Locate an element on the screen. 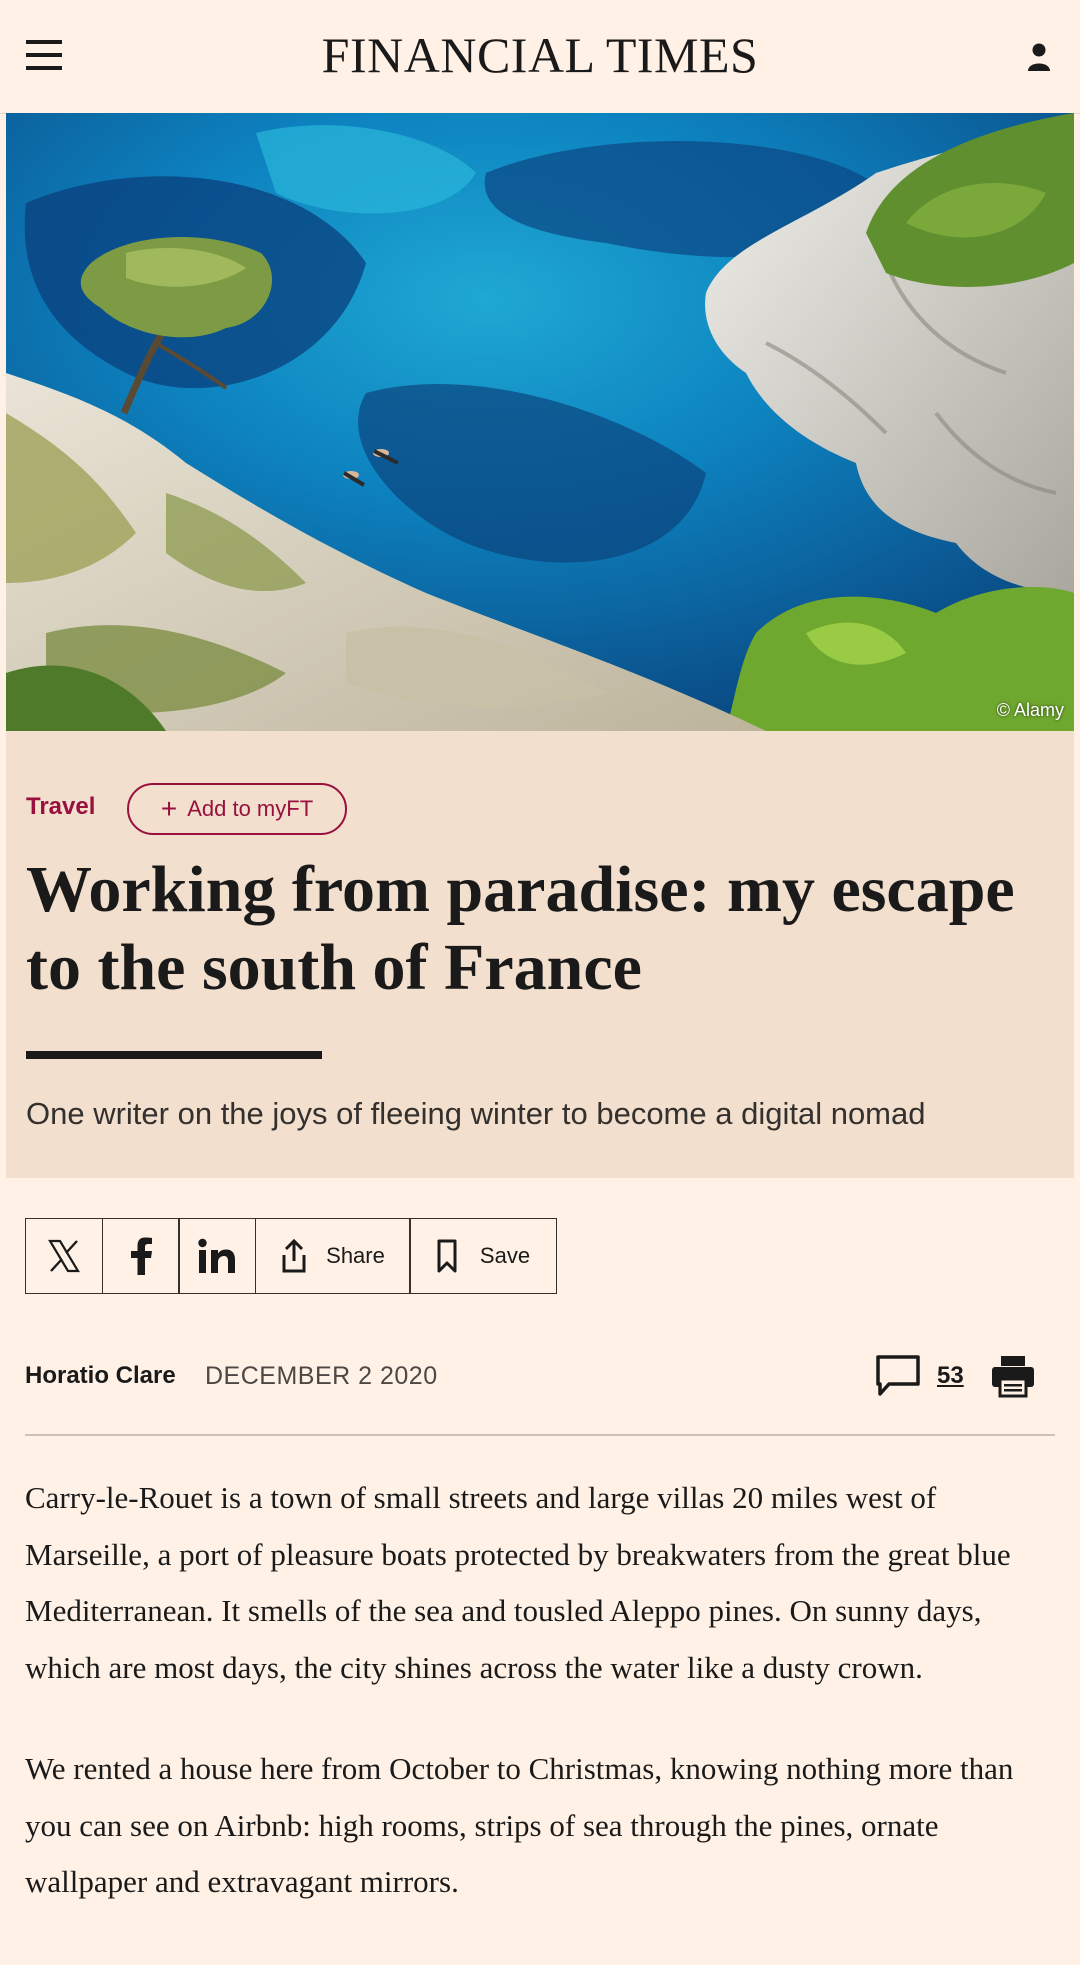 The width and height of the screenshot is (1080, 1965). facebook-icon is located at coordinates (141, 1256).